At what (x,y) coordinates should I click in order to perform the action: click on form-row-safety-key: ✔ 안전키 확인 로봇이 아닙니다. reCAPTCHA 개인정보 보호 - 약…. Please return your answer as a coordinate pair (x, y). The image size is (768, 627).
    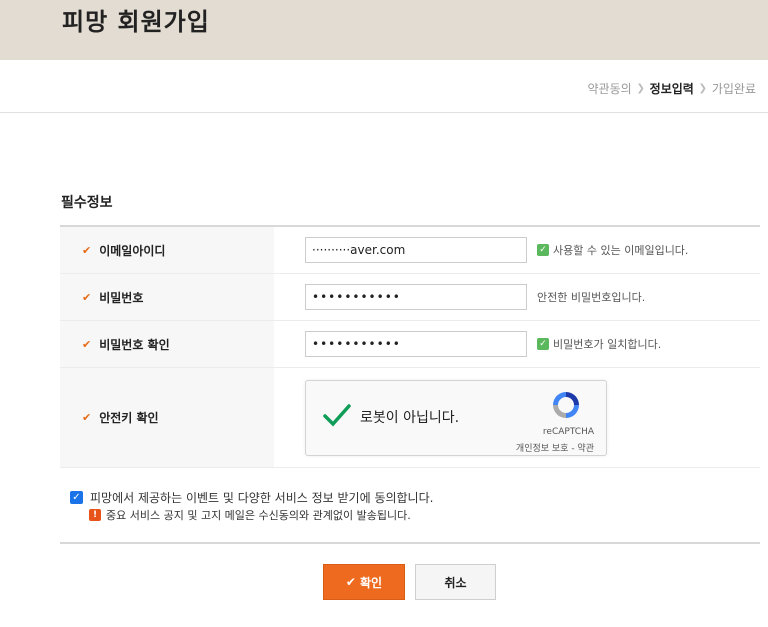
    Looking at the image, I should click on (410, 418).